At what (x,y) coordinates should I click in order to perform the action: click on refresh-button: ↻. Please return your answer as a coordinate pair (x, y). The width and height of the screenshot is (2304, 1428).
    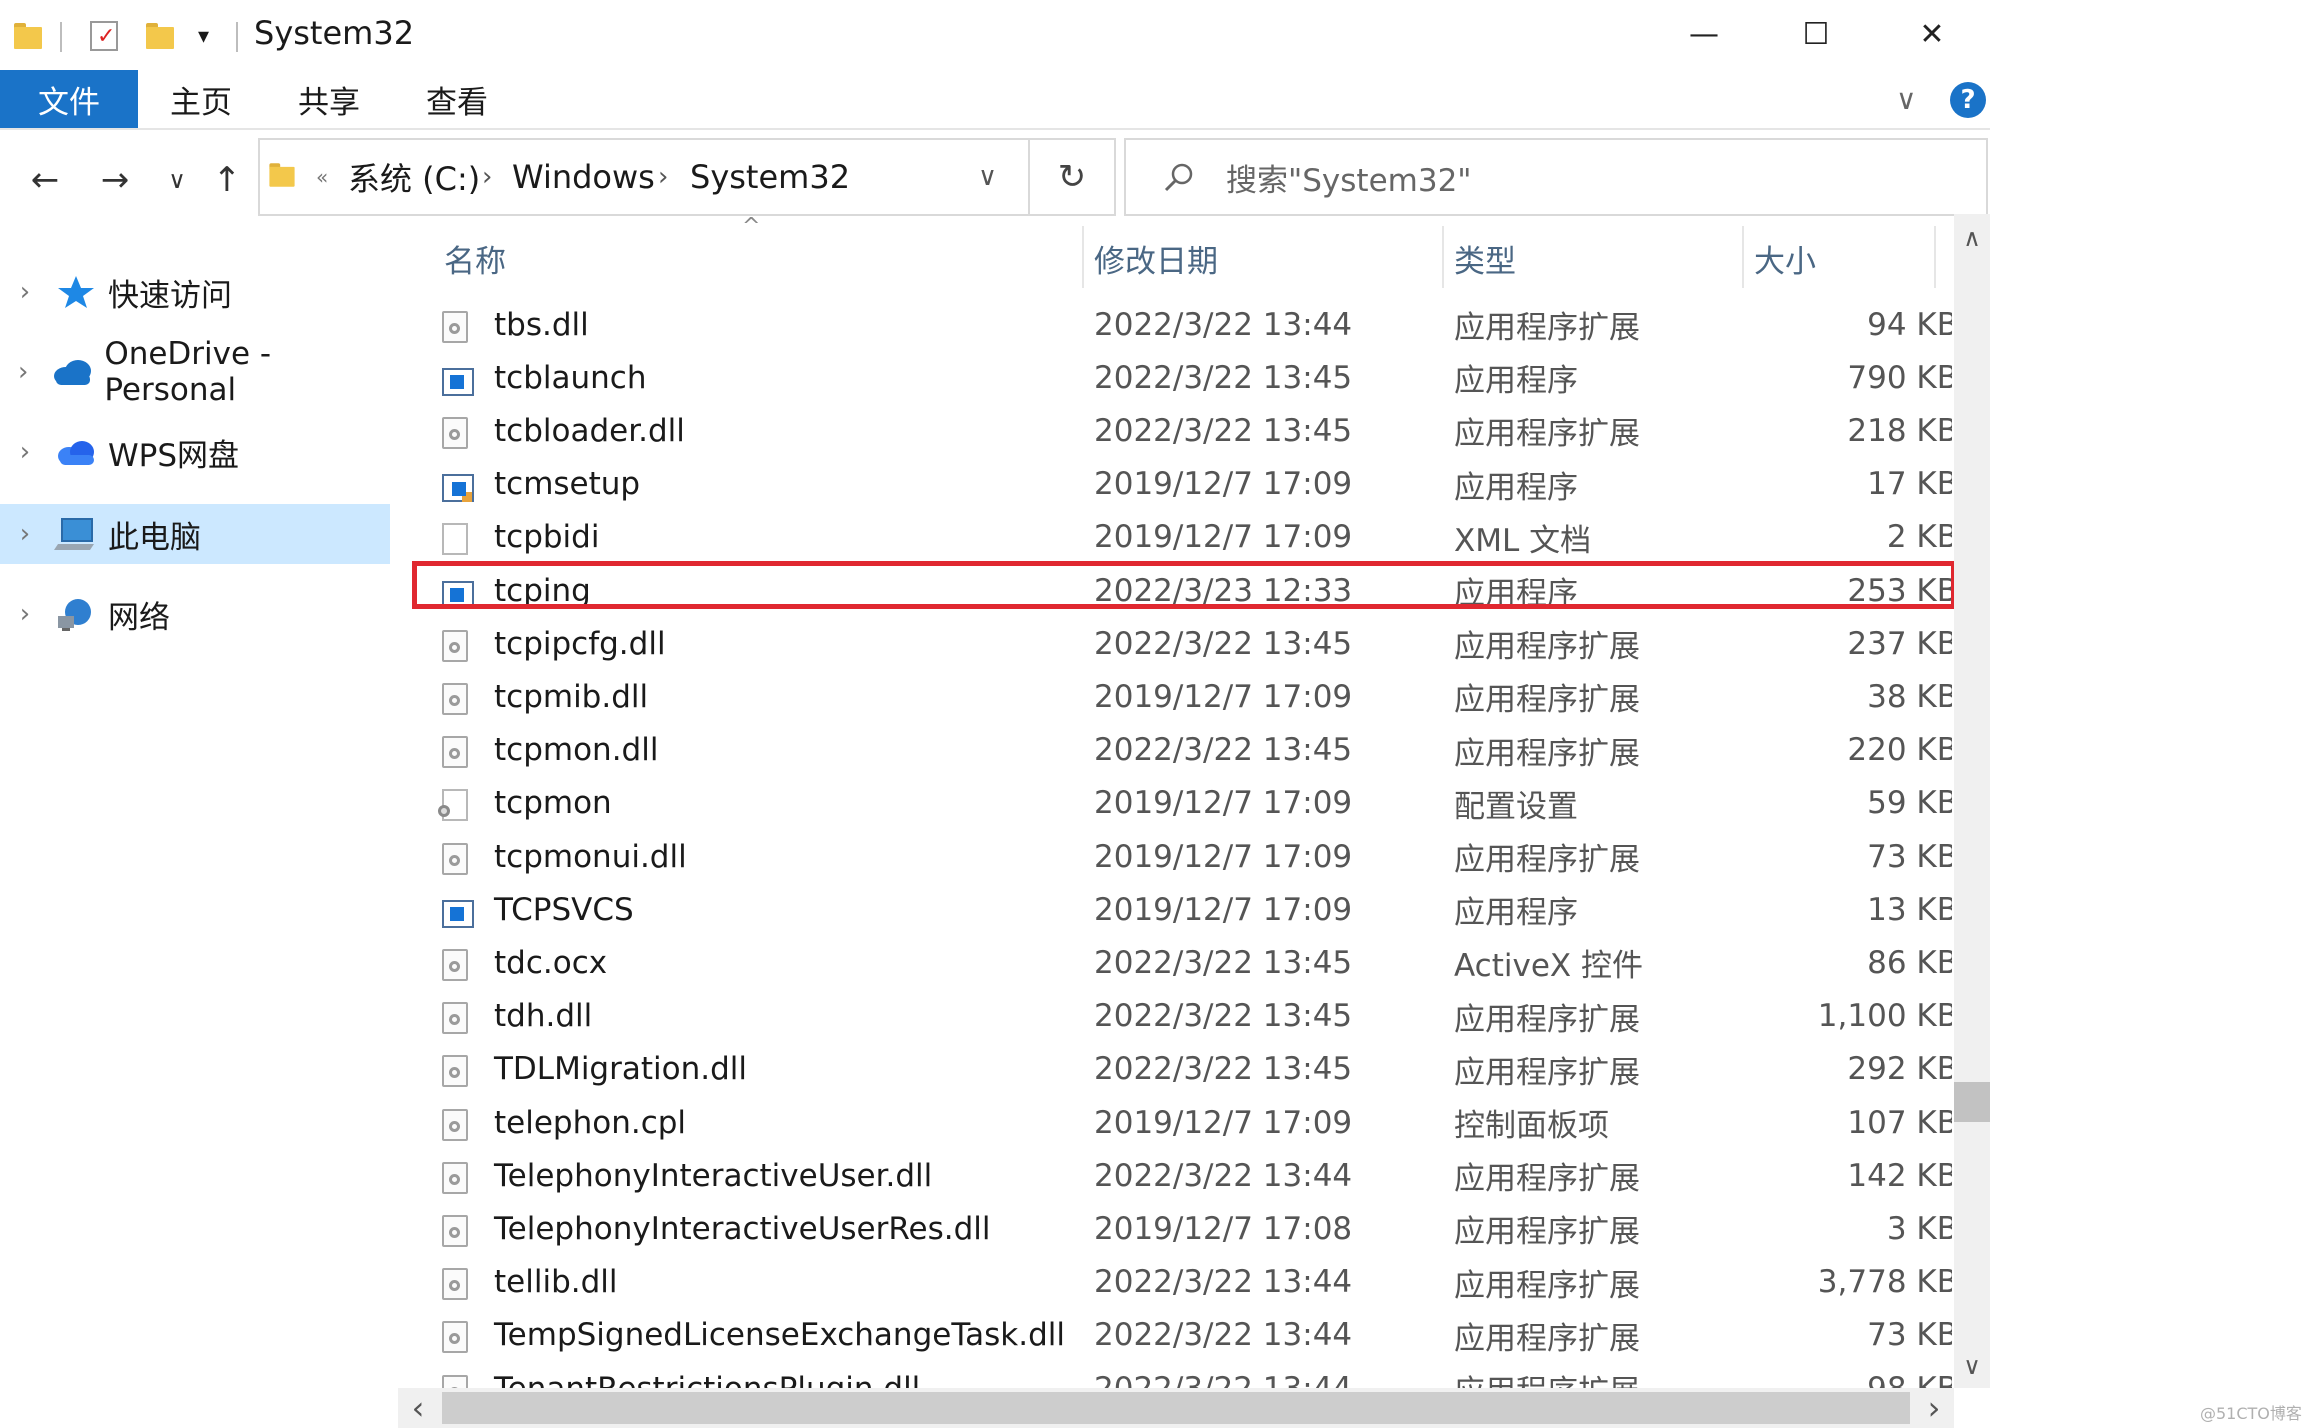
    Looking at the image, I should click on (1073, 177).